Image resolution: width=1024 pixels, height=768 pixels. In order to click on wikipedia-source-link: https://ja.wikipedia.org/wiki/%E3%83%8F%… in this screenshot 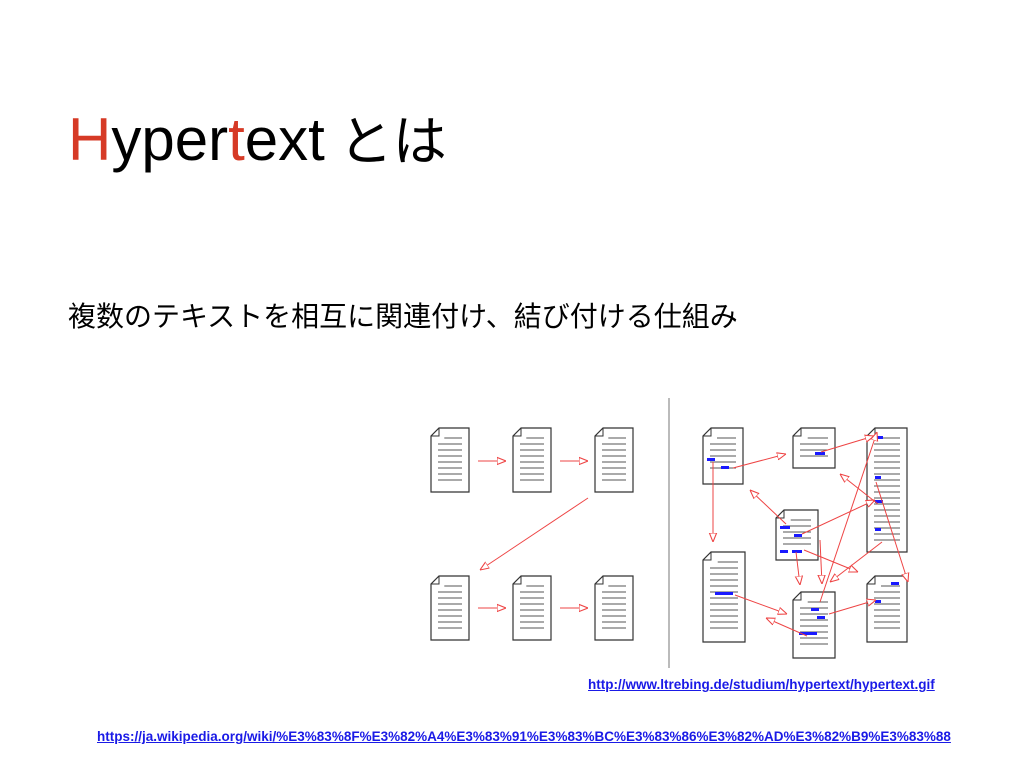, I will do `click(524, 736)`.